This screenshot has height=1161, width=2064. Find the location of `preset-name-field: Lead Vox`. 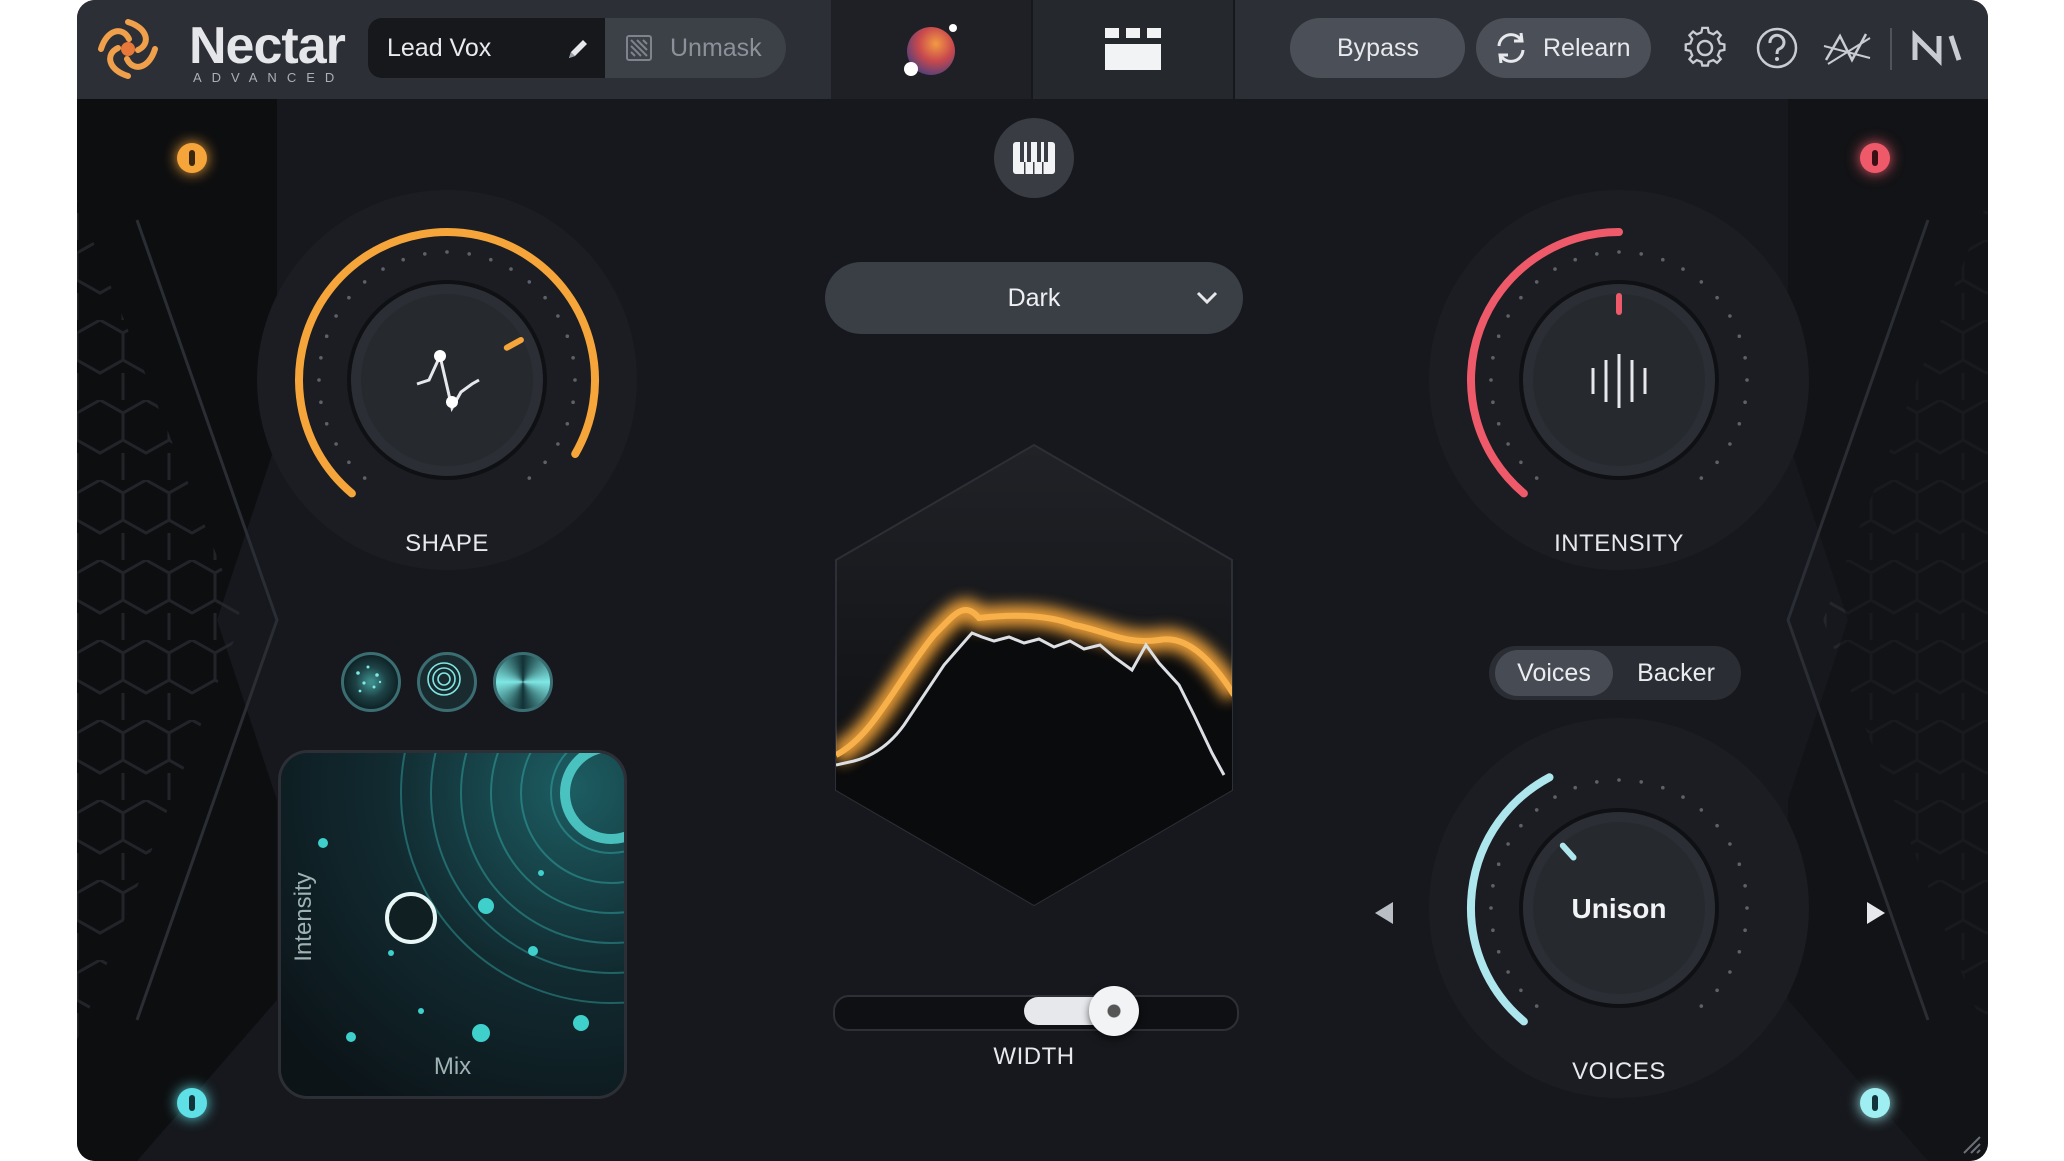

preset-name-field: Lead Vox is located at coordinates (486, 48).